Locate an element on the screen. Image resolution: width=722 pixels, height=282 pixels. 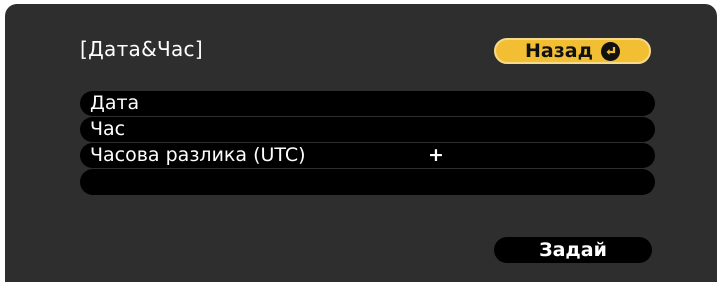
empty-row is located at coordinates (367, 182).